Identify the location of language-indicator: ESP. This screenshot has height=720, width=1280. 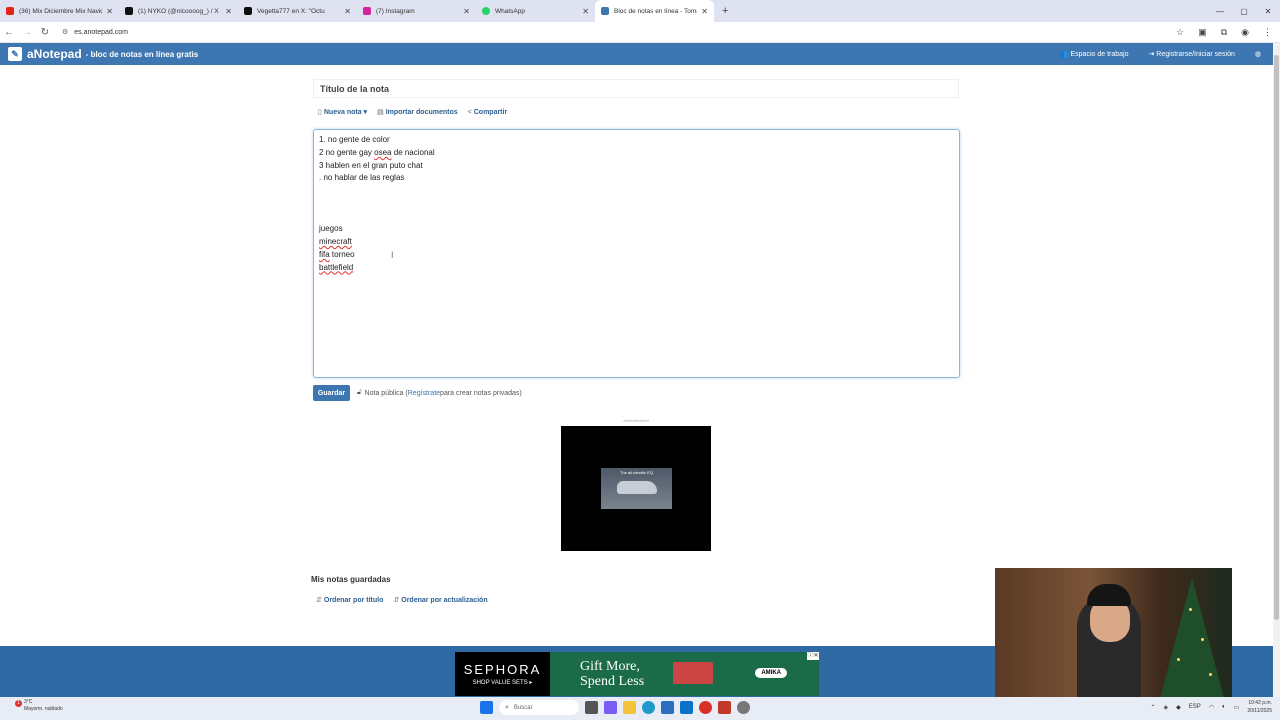
(1195, 707).